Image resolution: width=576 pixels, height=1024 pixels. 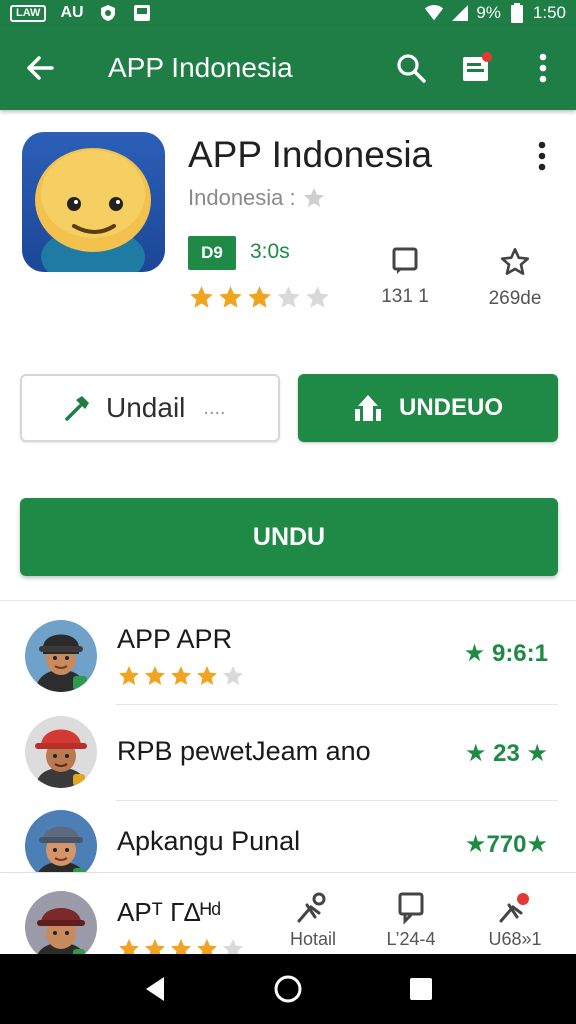 I want to click on battery-percent: 9%, so click(x=488, y=12).